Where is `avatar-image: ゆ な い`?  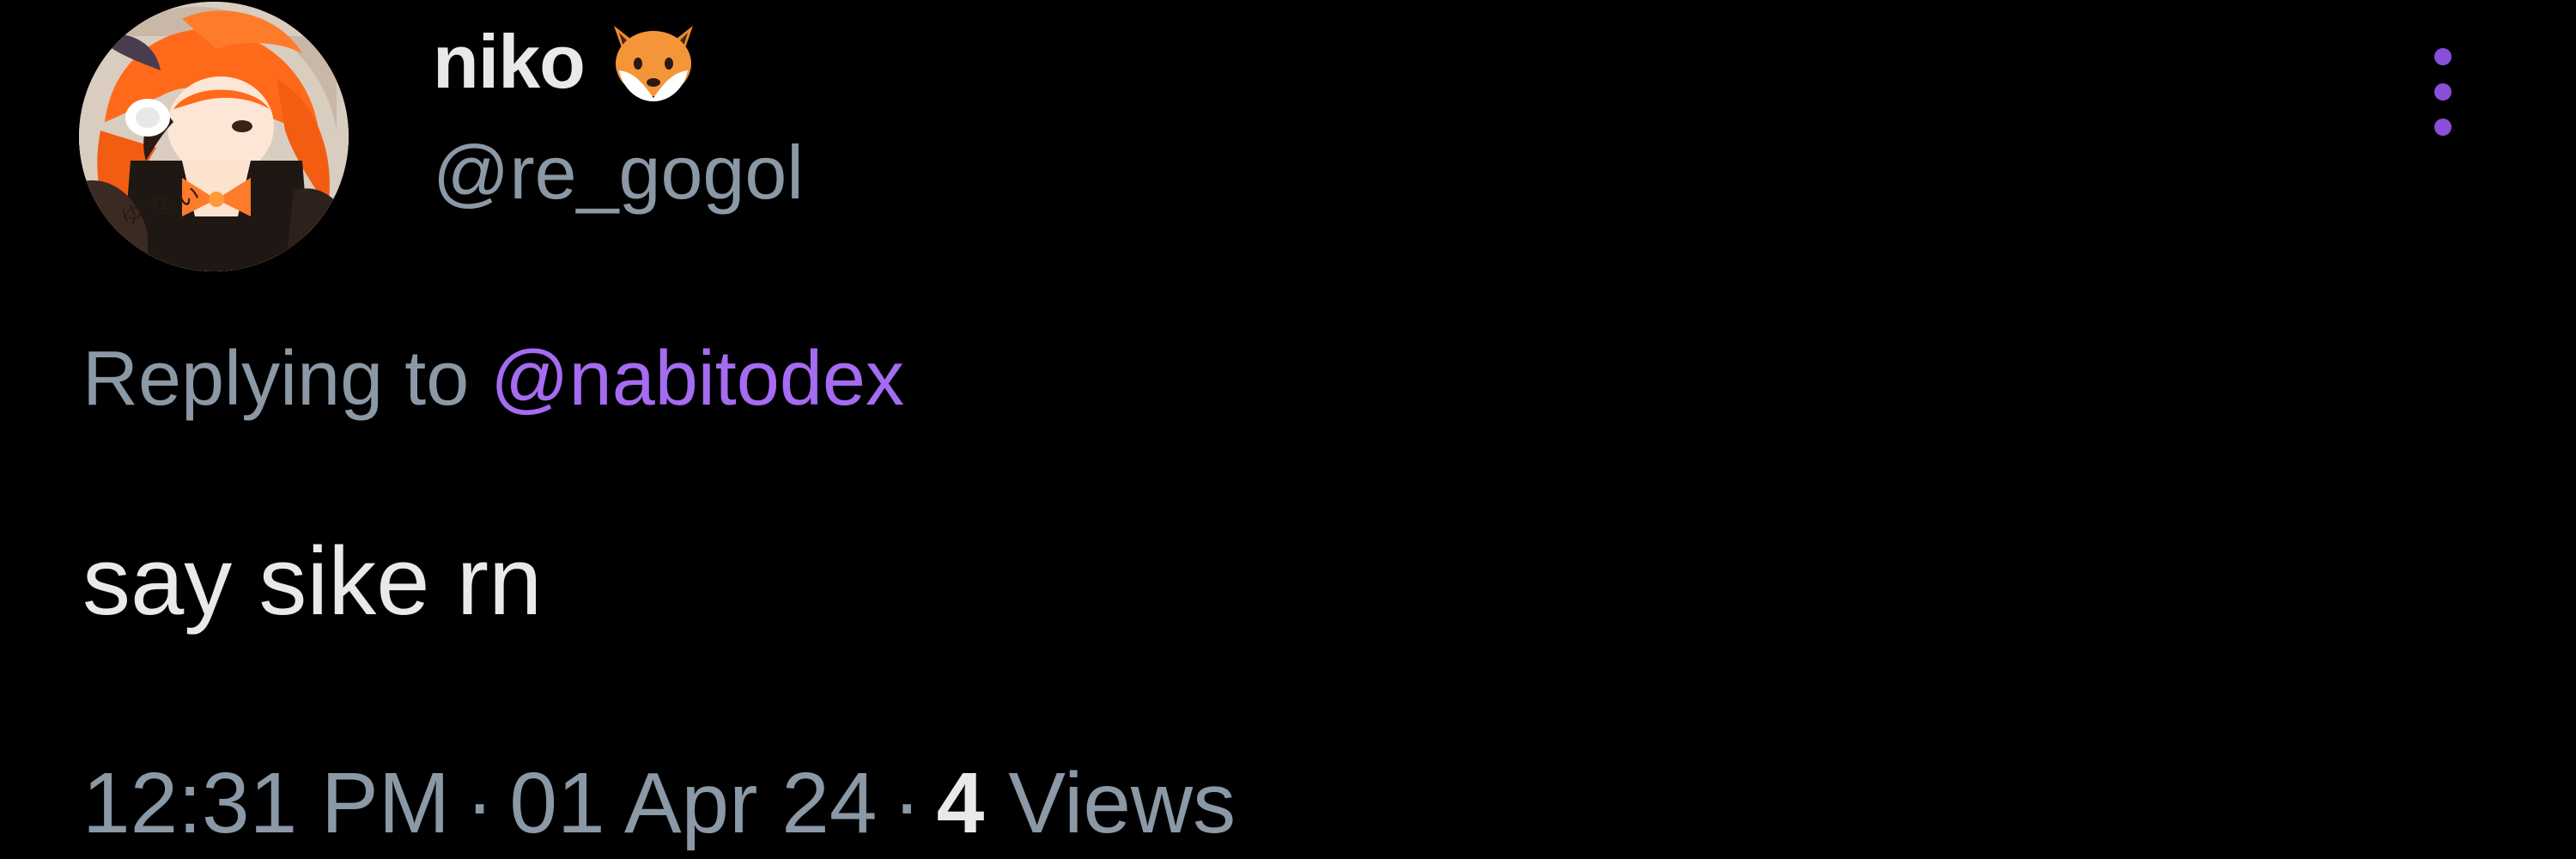
avatar-image: ゆ な い is located at coordinates (214, 137).